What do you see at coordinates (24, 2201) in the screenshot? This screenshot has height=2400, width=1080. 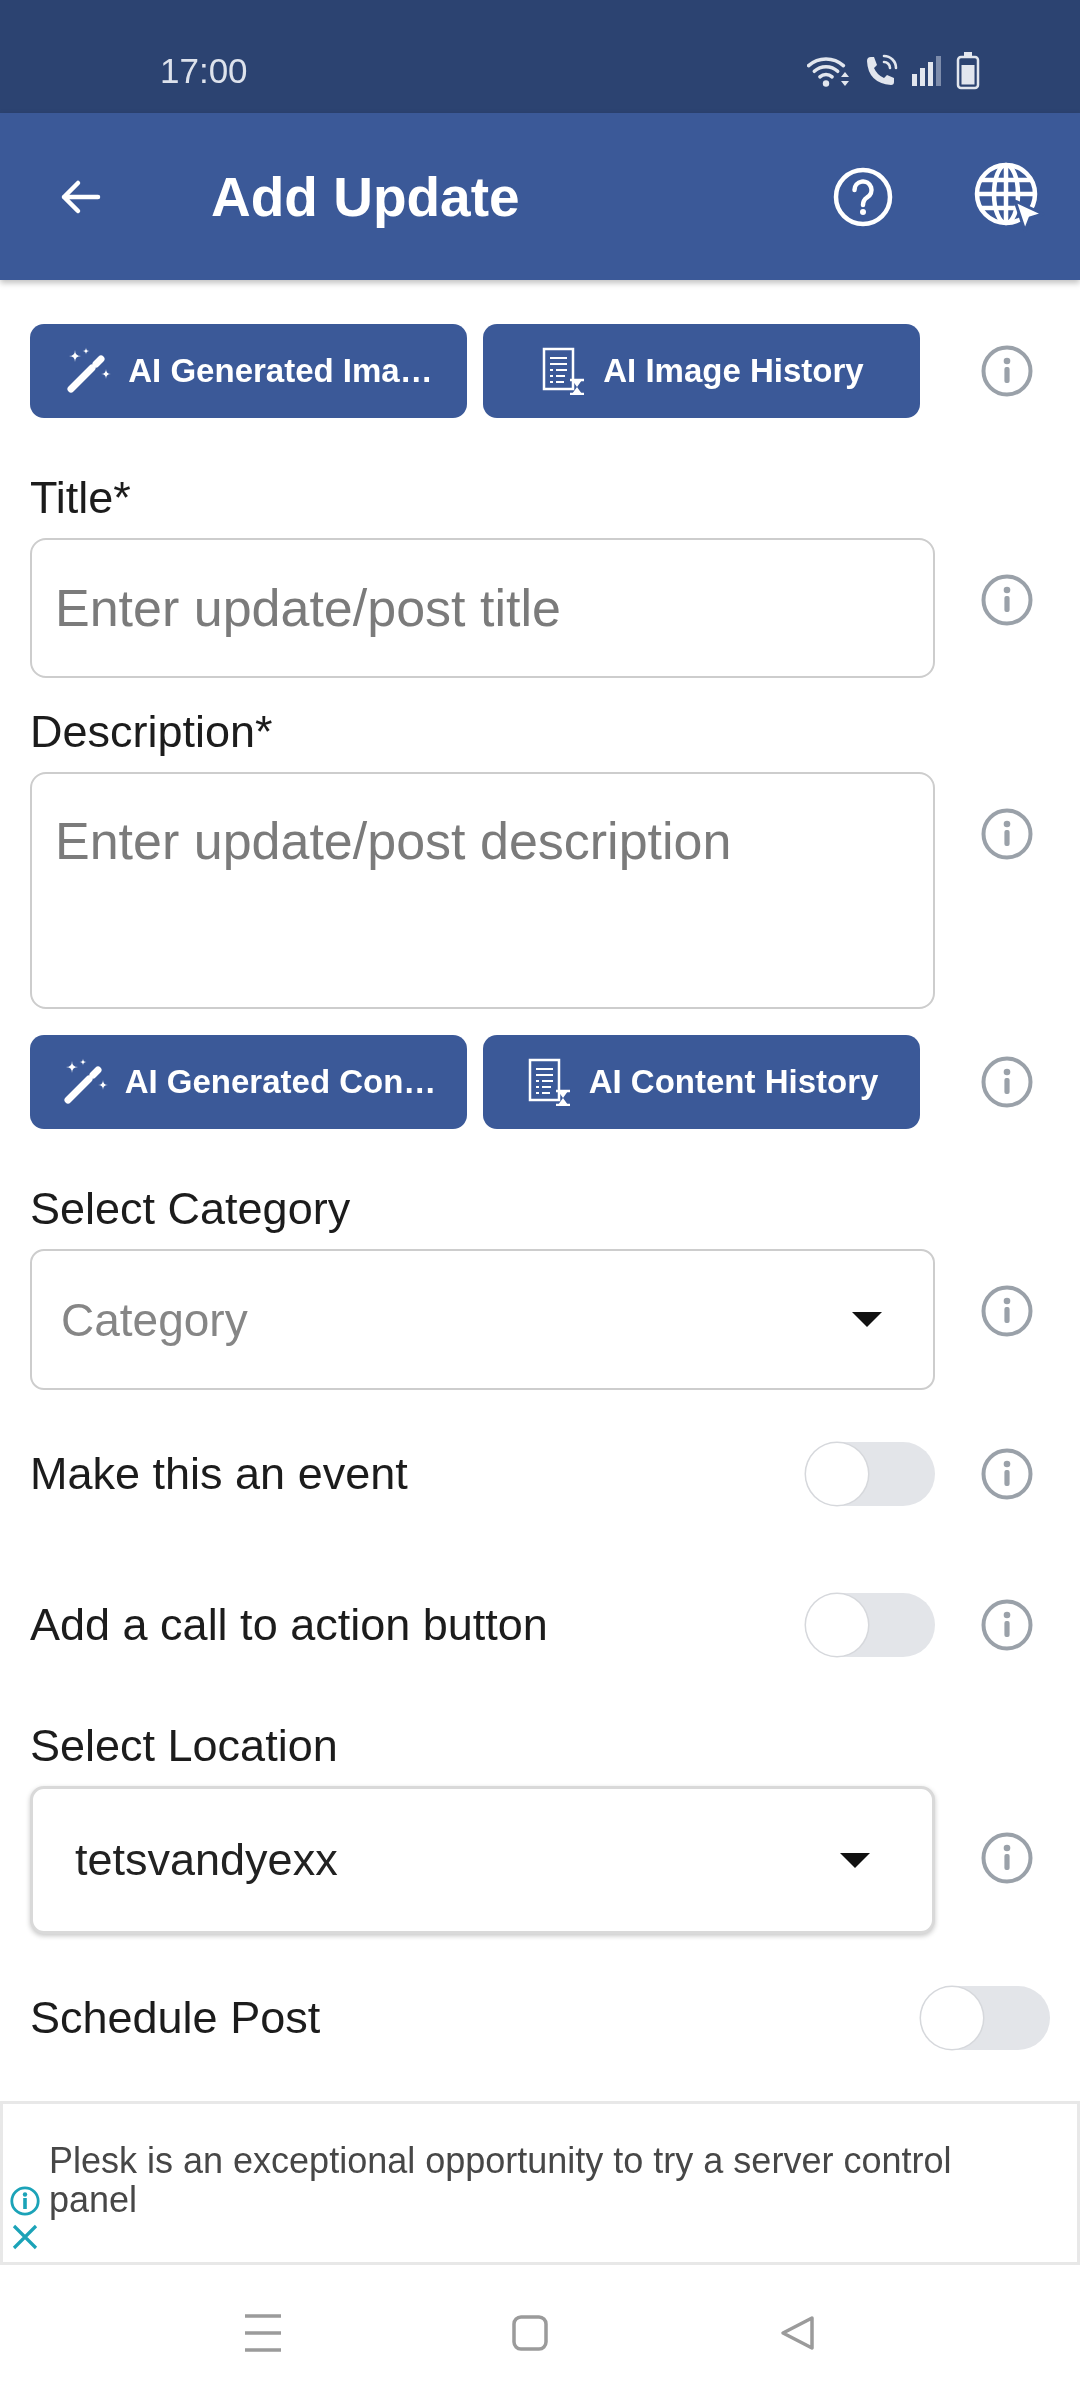 I see `ad-info-icon` at bounding box center [24, 2201].